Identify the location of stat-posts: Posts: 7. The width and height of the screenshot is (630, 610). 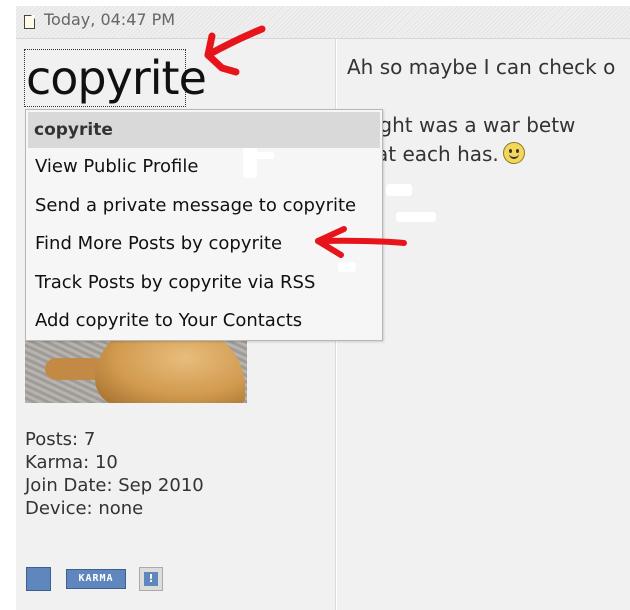
(60, 439).